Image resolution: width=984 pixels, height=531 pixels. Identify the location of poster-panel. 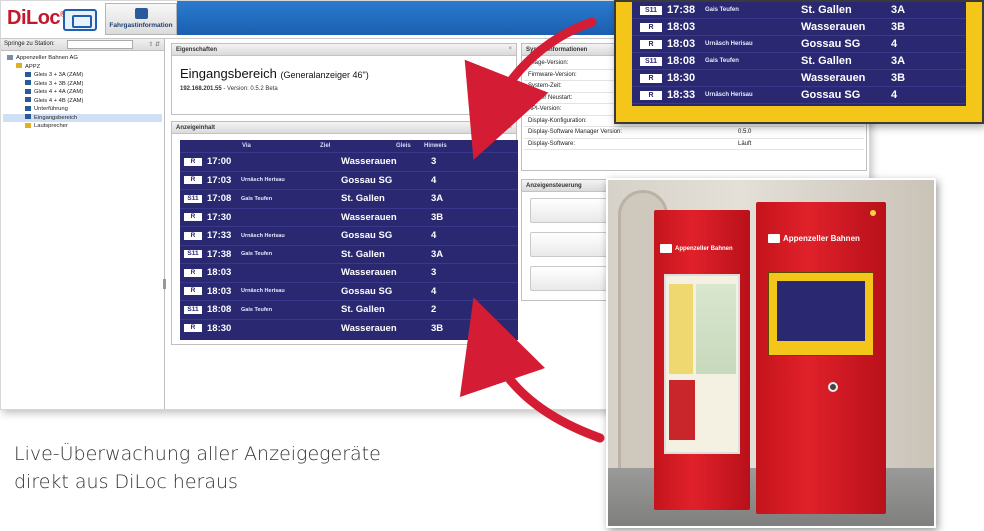
(702, 364).